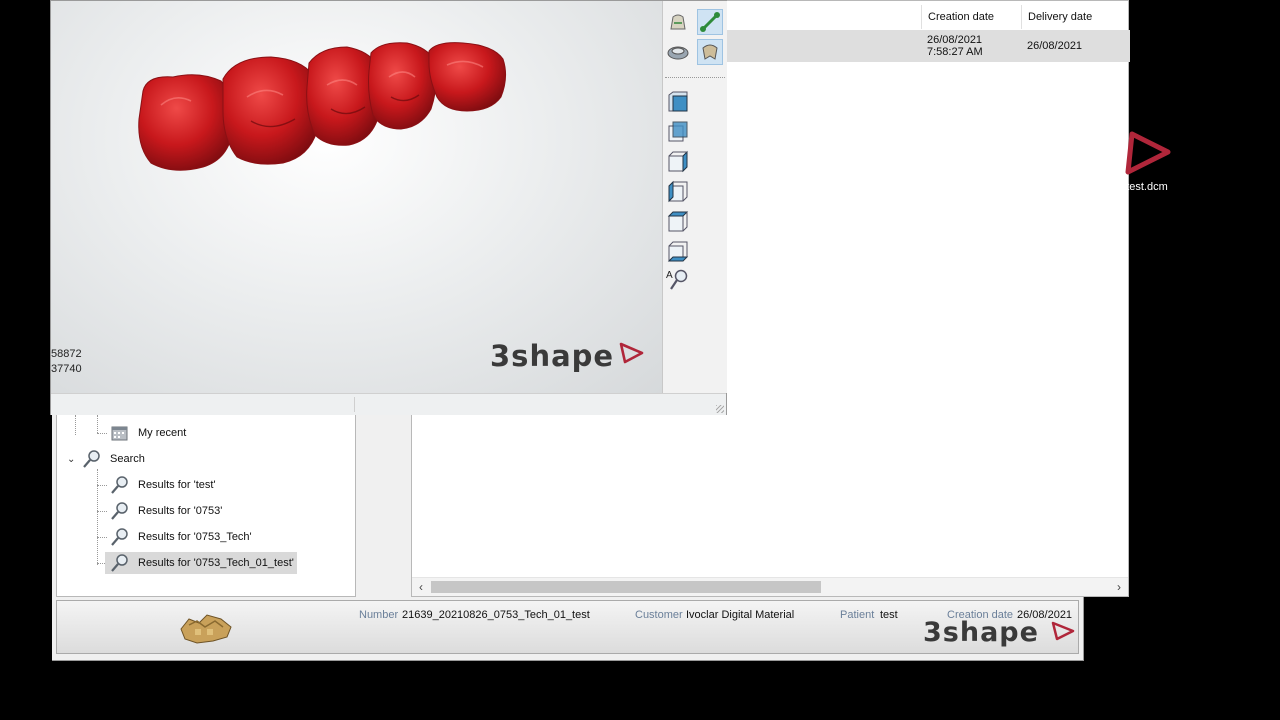 The height and width of the screenshot is (720, 1280). What do you see at coordinates (678, 192) in the screenshot?
I see `view-right-icon` at bounding box center [678, 192].